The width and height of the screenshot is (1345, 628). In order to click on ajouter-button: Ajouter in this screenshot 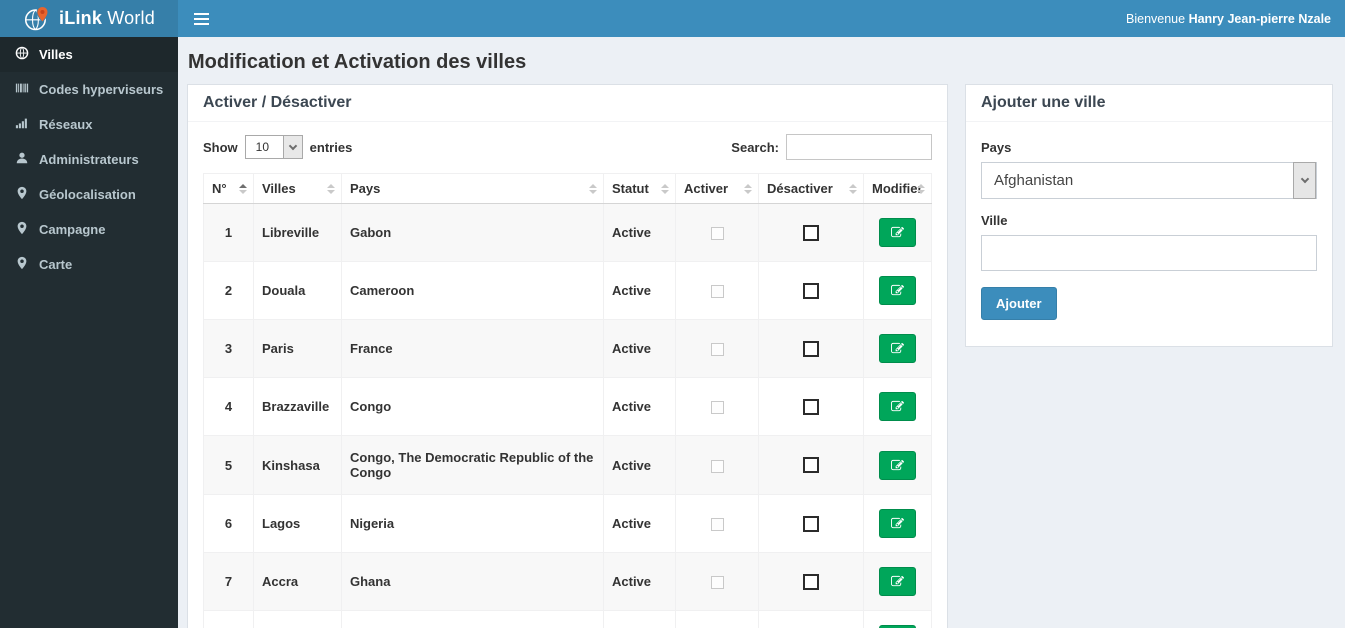, I will do `click(1019, 303)`.